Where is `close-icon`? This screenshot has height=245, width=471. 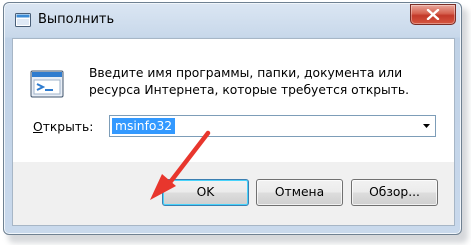
close-icon is located at coordinates (433, 14).